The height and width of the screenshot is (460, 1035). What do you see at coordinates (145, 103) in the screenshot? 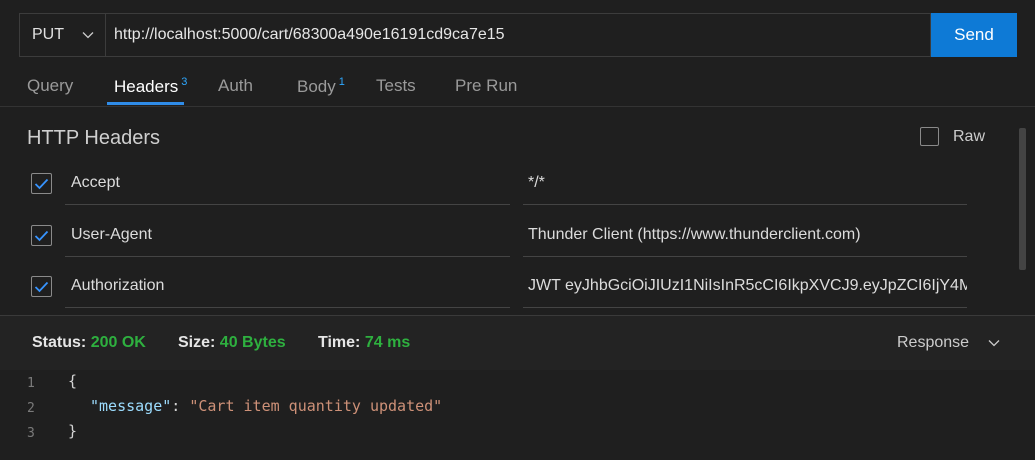
I see `active-tab-indicator` at bounding box center [145, 103].